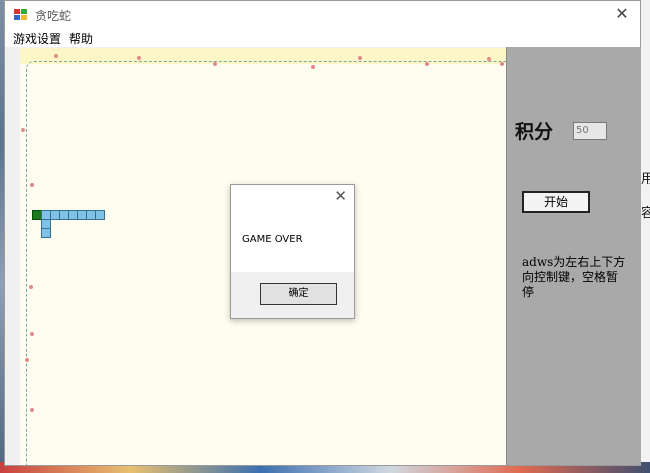  What do you see at coordinates (574, 277) in the screenshot?
I see `controls-help-text: adws为左右上下方向控制键，空格暂停` at bounding box center [574, 277].